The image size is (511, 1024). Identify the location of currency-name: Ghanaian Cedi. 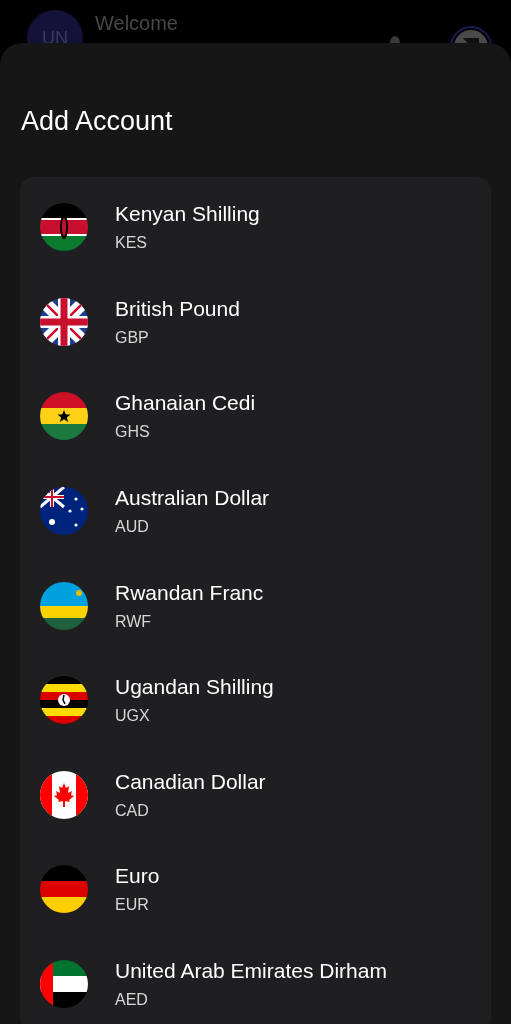
(185, 403).